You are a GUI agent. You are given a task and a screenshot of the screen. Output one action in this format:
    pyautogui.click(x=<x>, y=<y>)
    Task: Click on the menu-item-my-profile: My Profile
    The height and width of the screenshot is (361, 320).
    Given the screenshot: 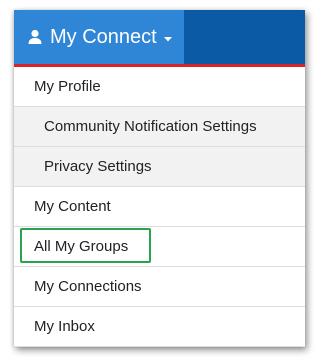 What is the action you would take?
    pyautogui.click(x=159, y=87)
    